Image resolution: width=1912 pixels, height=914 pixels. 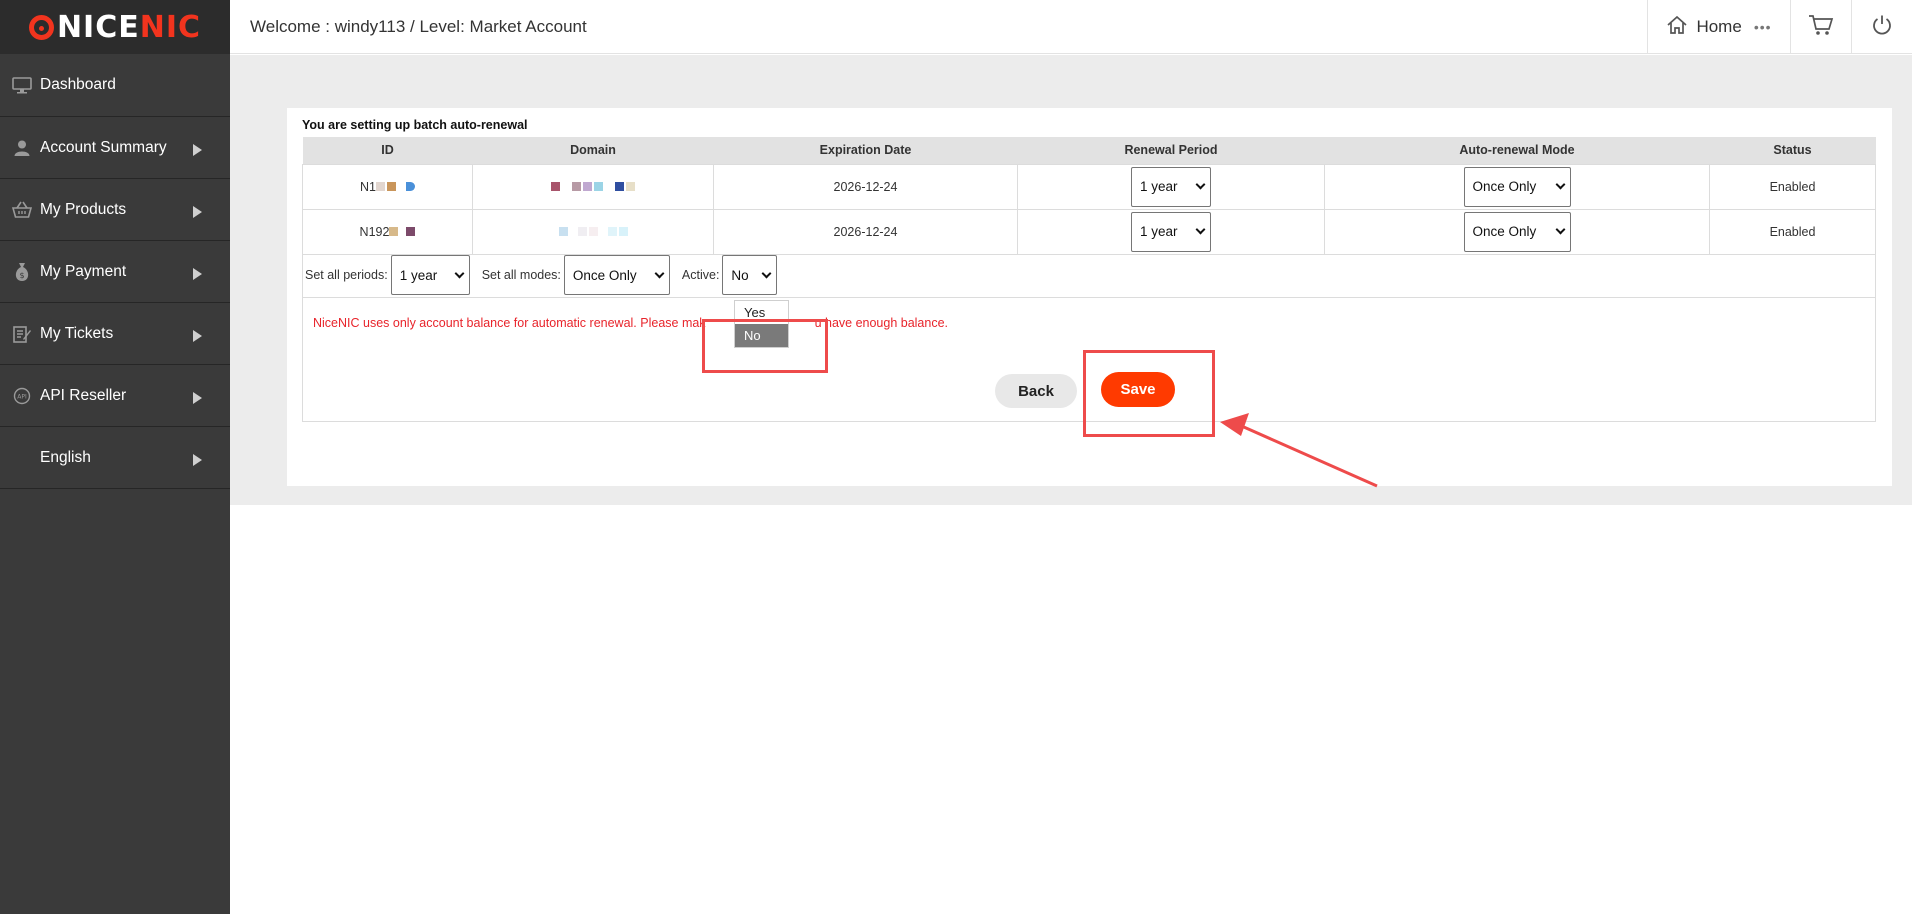 I want to click on notice-text-end: u have enough balance., so click(x=881, y=323).